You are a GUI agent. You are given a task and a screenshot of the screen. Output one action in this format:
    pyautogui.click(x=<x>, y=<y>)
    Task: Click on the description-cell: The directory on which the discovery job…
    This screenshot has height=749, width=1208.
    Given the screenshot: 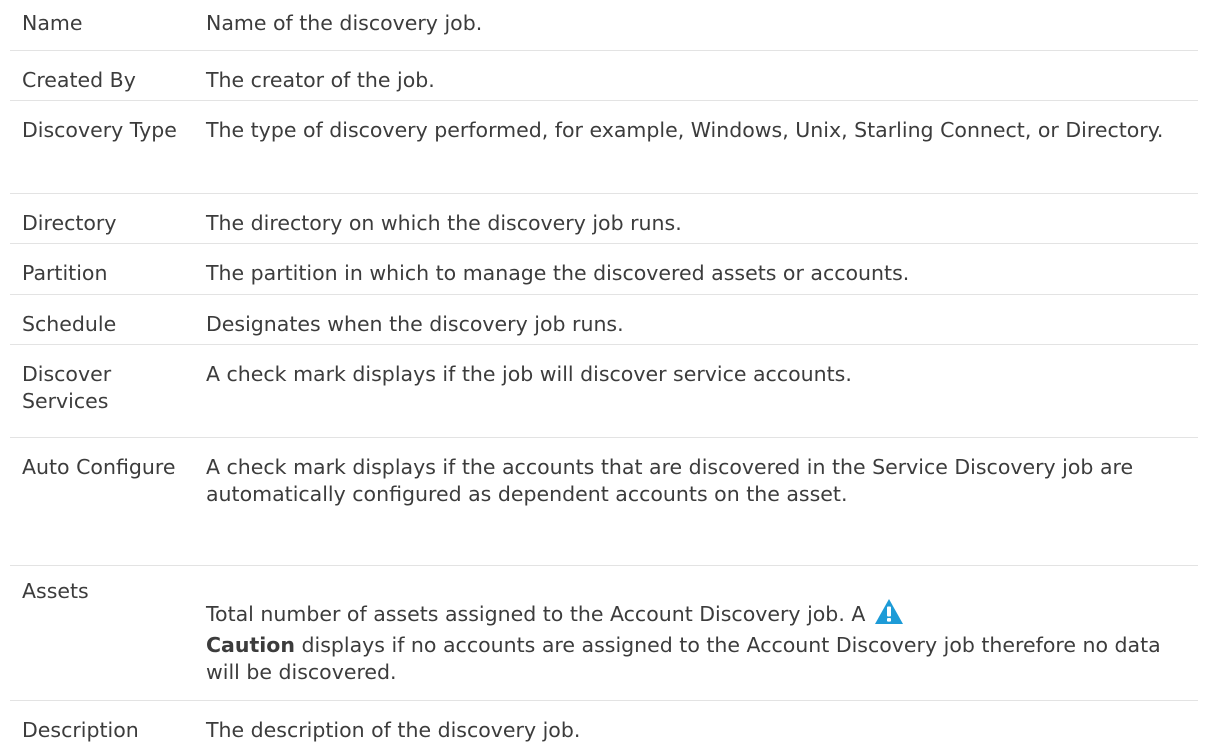 What is the action you would take?
    pyautogui.click(x=702, y=218)
    